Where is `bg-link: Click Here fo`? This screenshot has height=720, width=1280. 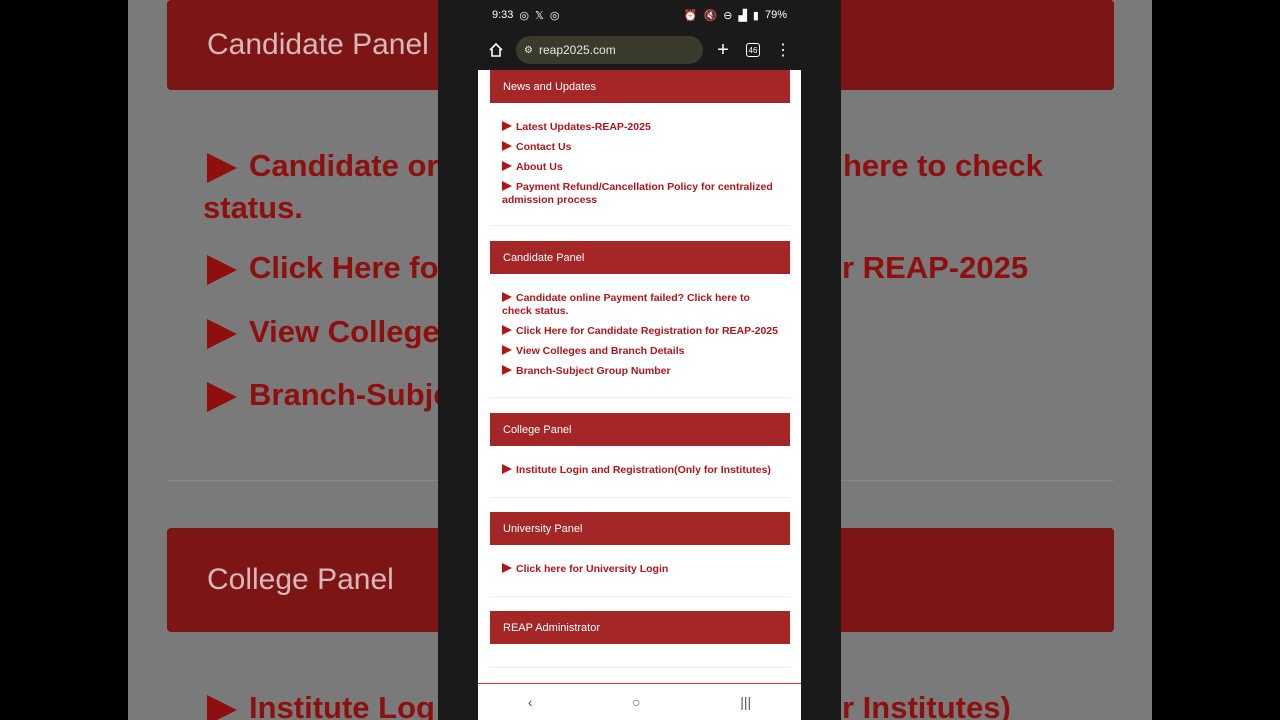 bg-link: Click Here fo is located at coordinates (323, 268).